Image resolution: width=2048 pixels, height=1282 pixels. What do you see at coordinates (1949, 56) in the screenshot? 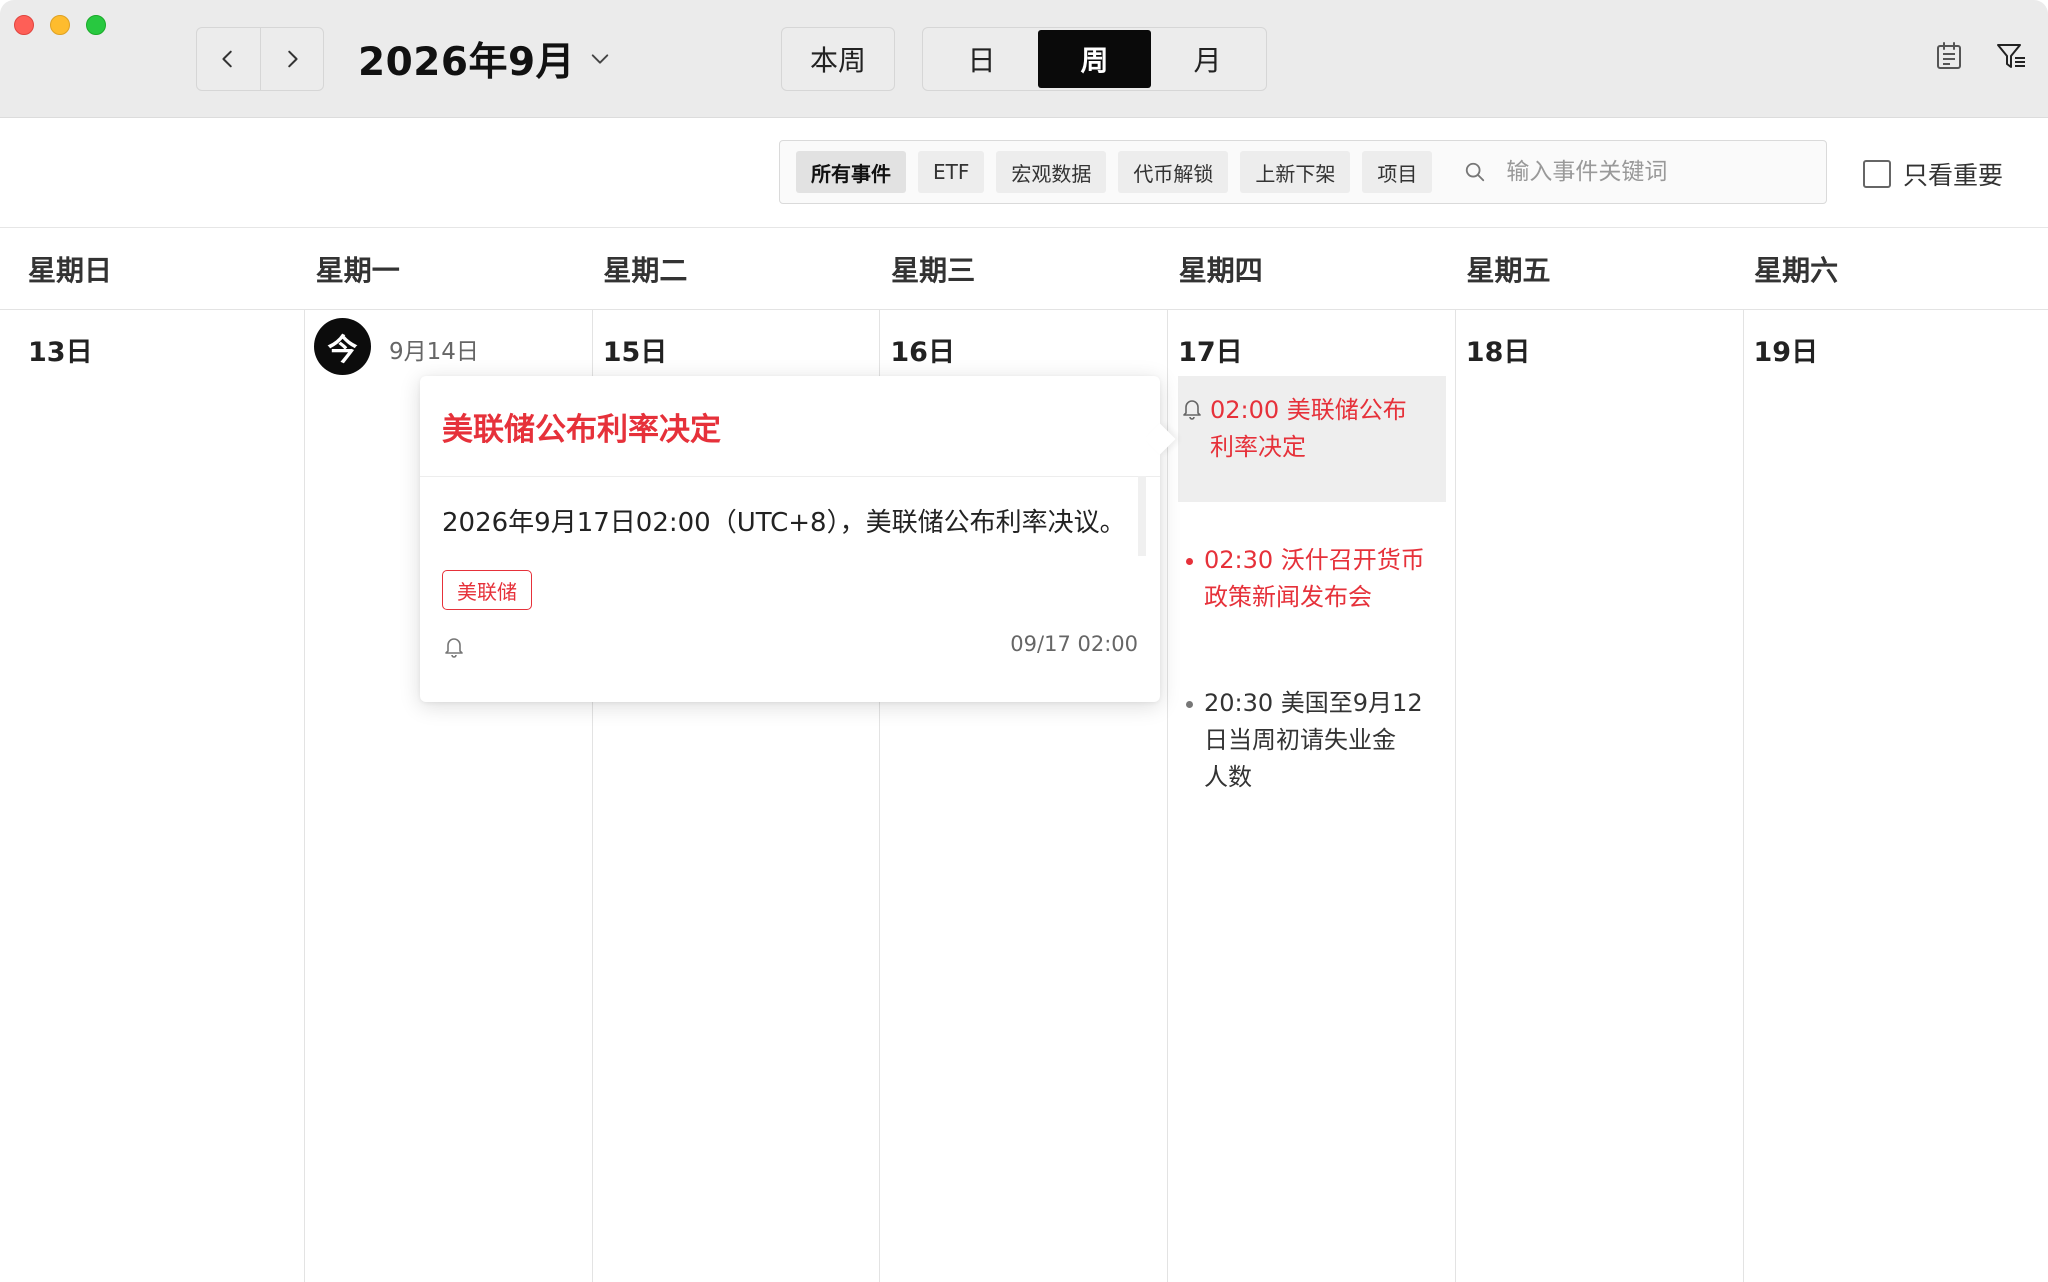
I see `calendar-list-icon` at bounding box center [1949, 56].